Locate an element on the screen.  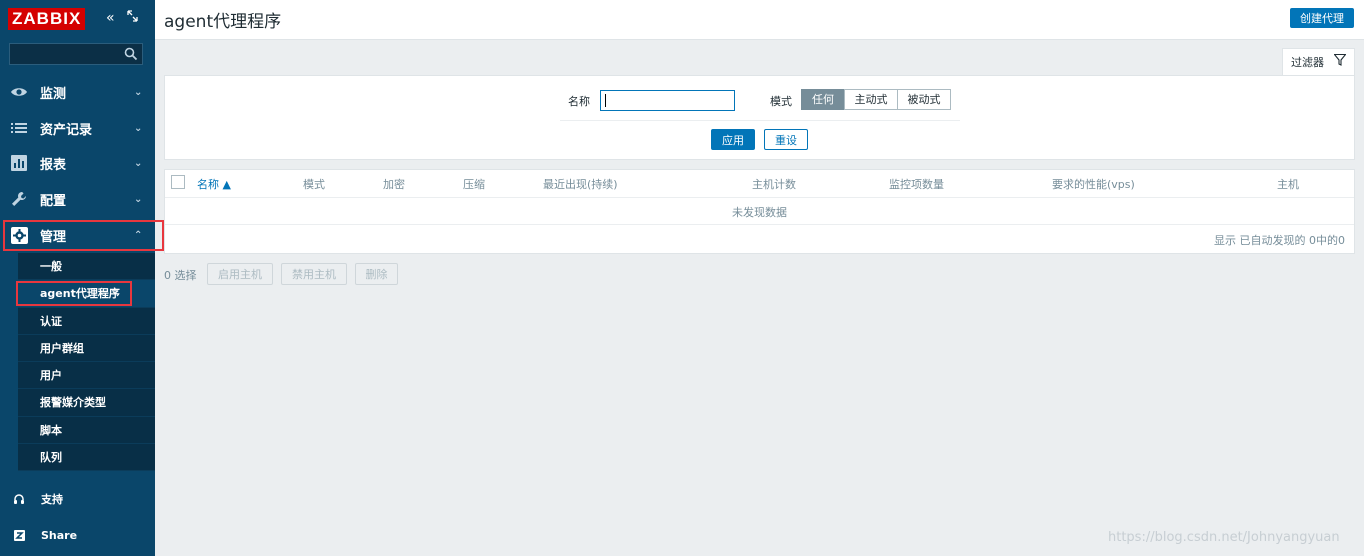
mode-active-button: 主动式 is located at coordinates (871, 99).